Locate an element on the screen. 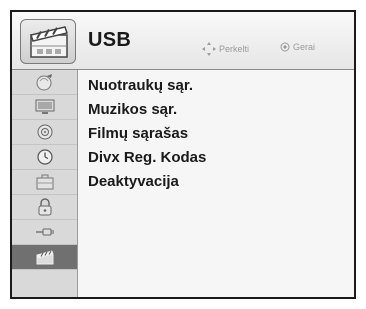  toolbox-icon is located at coordinates (44, 182).